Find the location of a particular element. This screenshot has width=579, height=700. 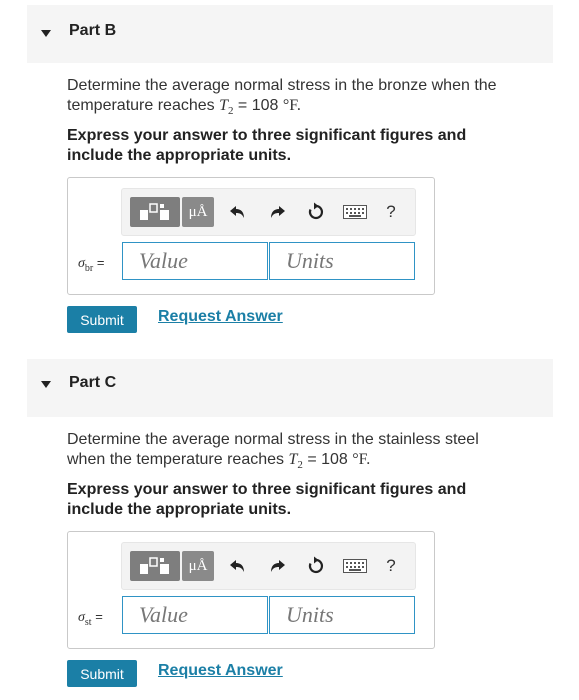

part-title: Part C is located at coordinates (93, 382).